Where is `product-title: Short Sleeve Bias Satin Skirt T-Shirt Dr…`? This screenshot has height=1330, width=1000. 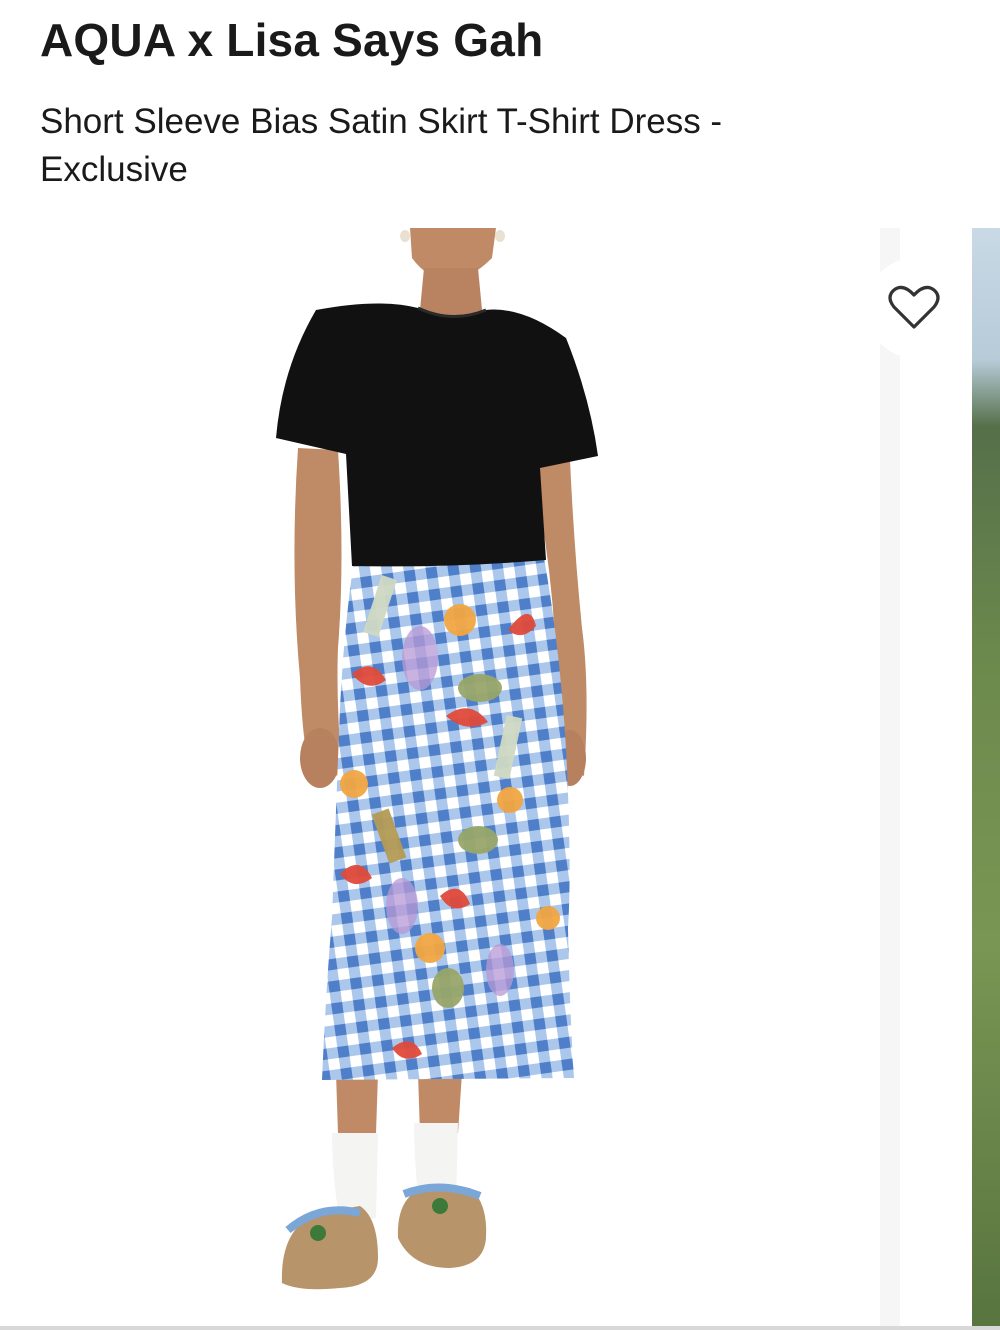
product-title: Short Sleeve Bias Satin Skirt T-Shirt Dr… is located at coordinates (381, 145).